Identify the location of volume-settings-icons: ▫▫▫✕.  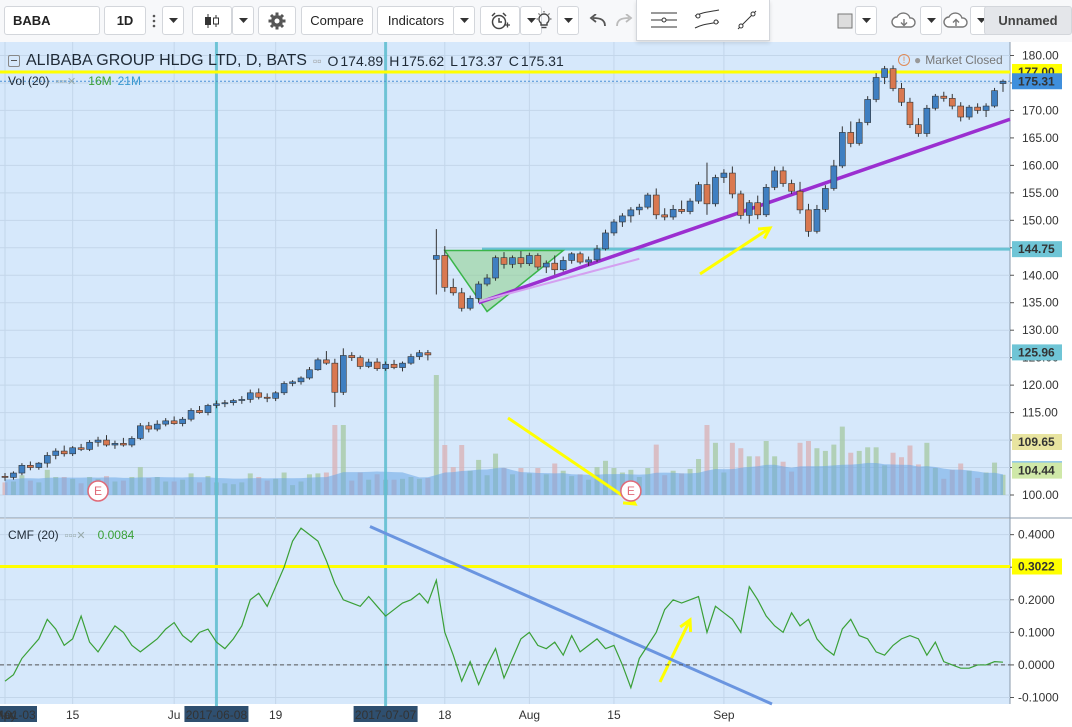
(65, 81).